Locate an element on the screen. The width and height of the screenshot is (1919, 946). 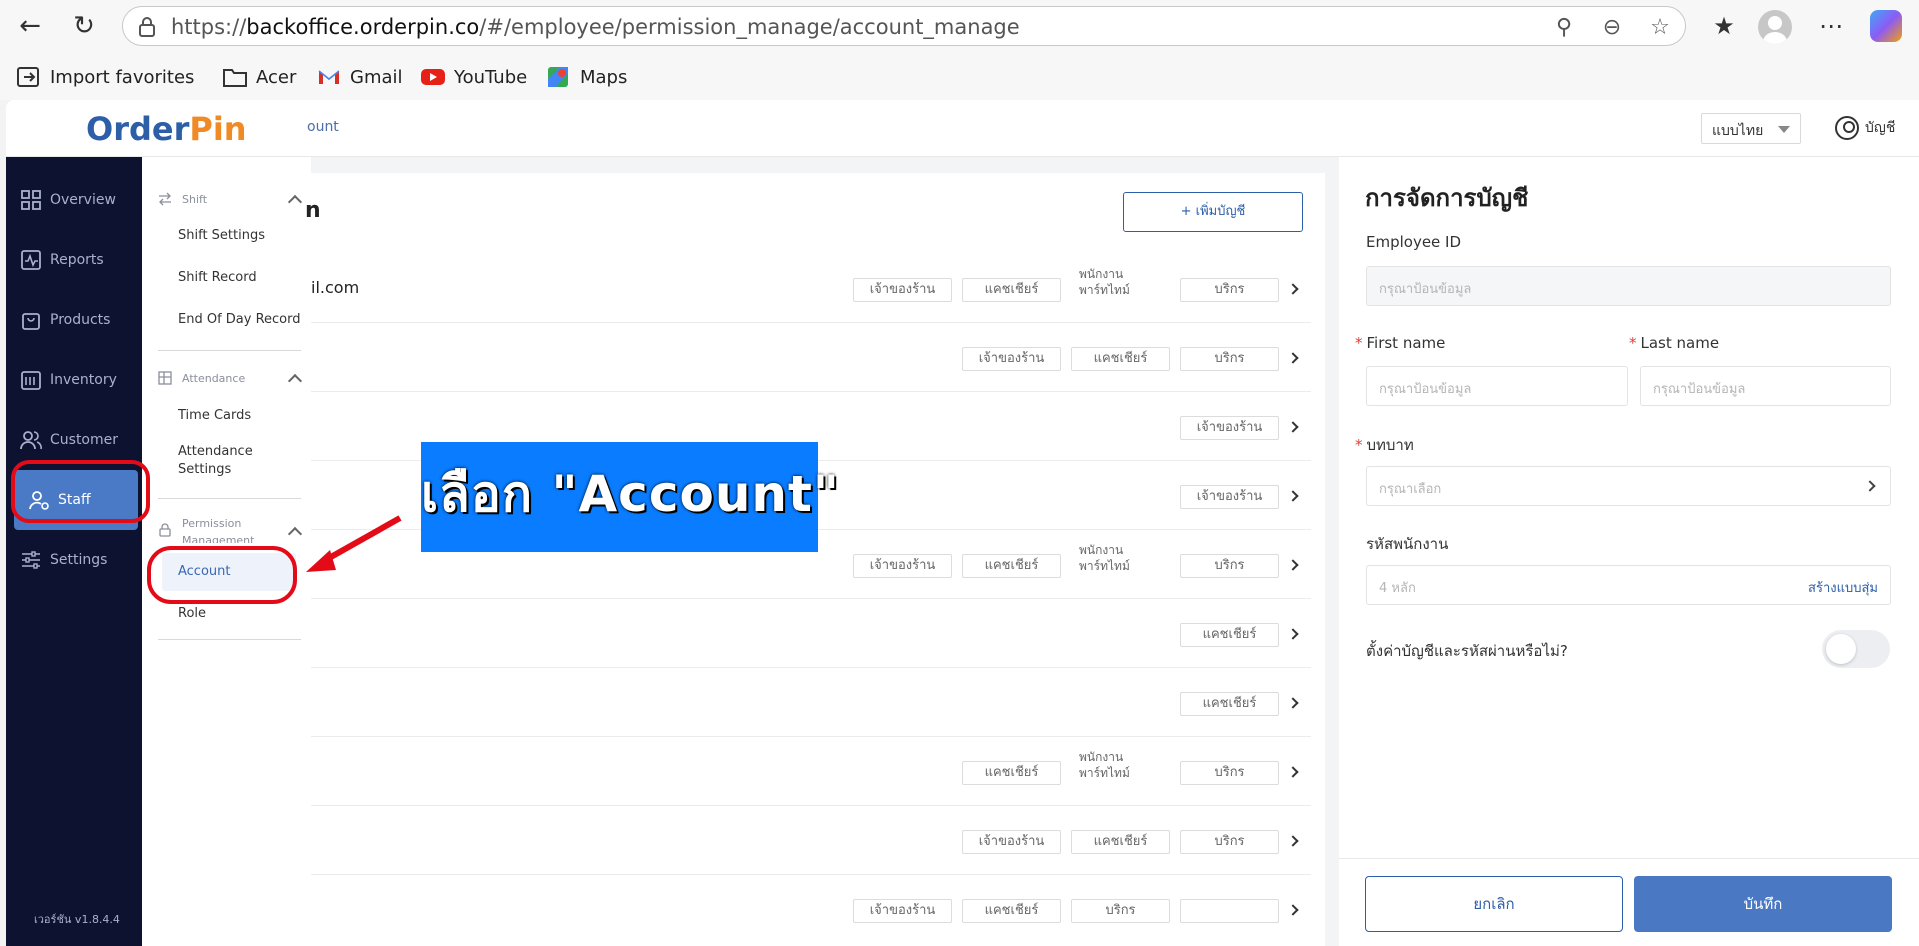
breadcrumb: ount is located at coordinates (323, 127).